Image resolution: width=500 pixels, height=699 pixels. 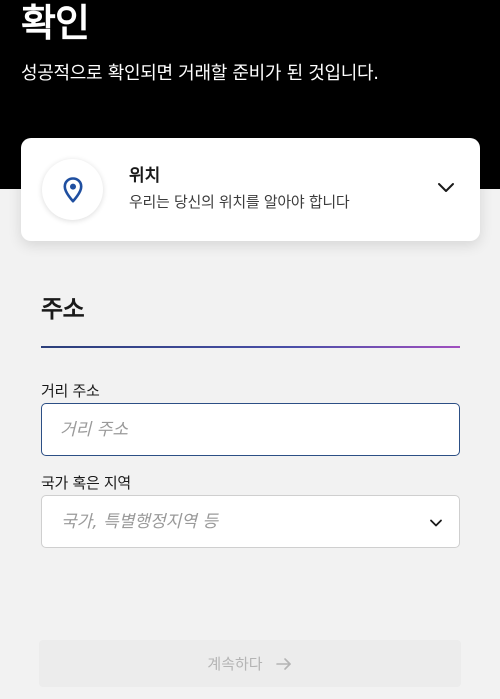 What do you see at coordinates (250, 521) in the screenshot?
I see `country-region-select: 국가, 특별행정지역 등` at bounding box center [250, 521].